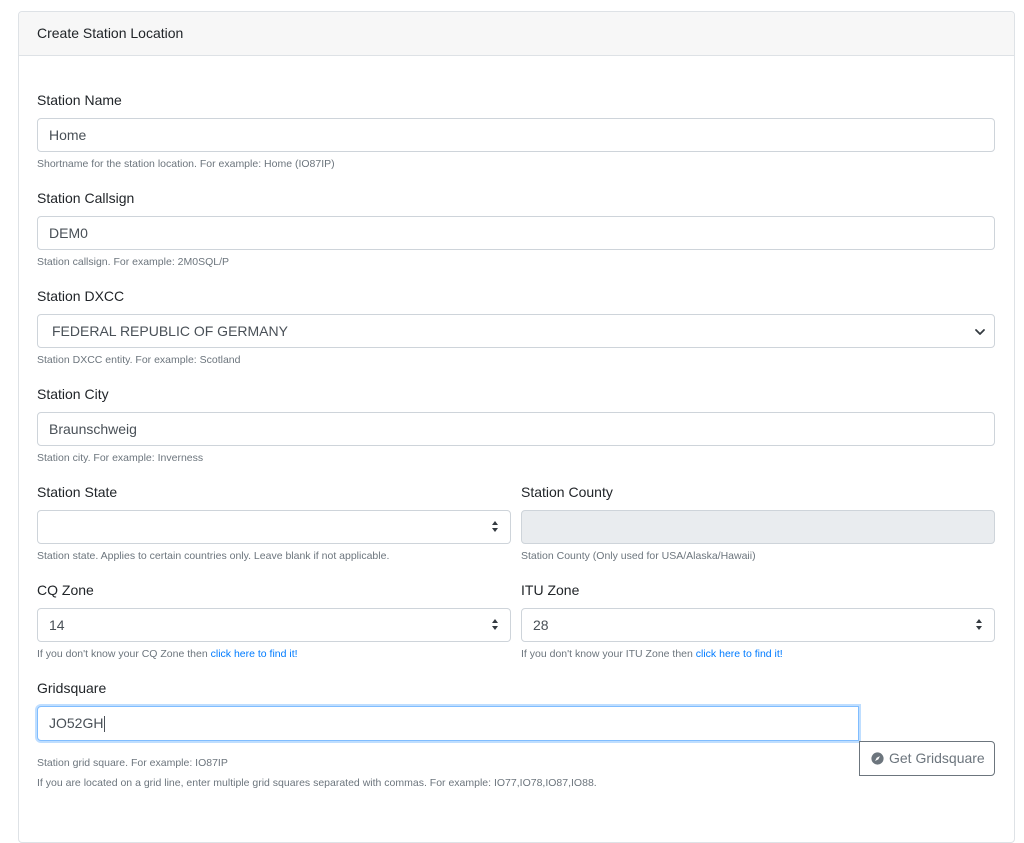  Describe the element at coordinates (105, 724) in the screenshot. I see `text-cursor` at that location.